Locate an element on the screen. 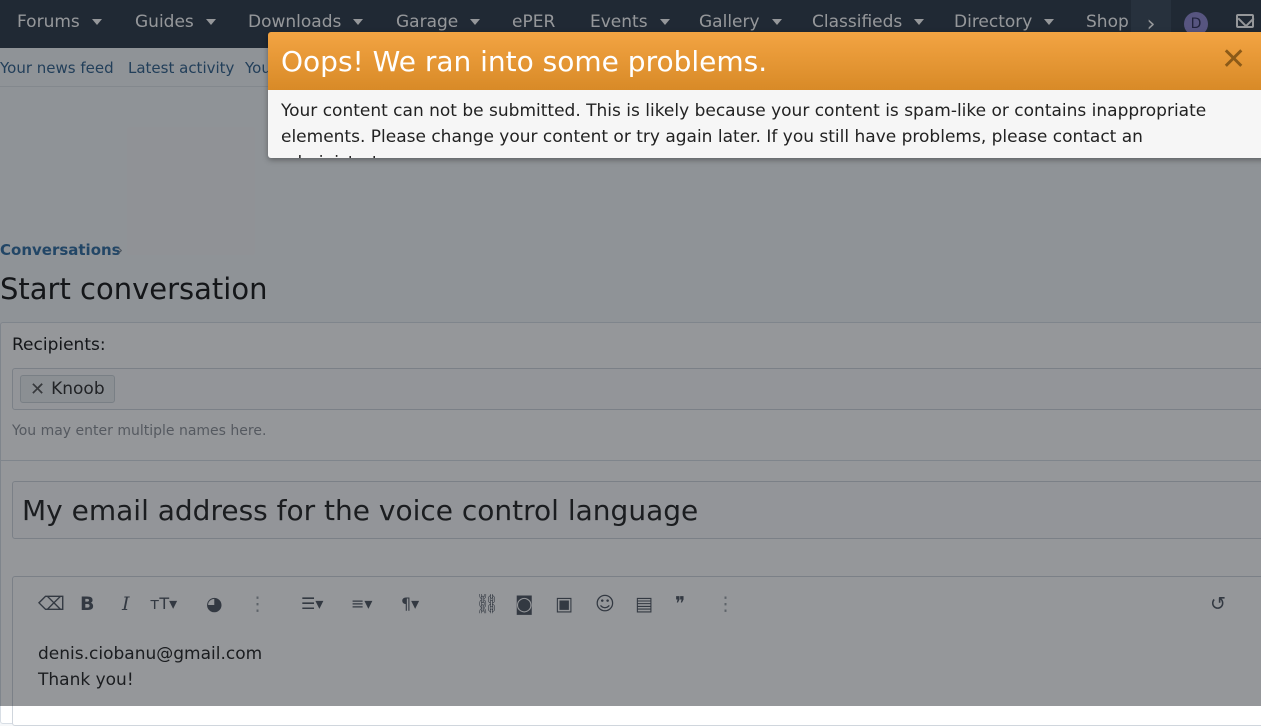 Image resolution: width=1261 pixels, height=726 pixels. error-dialog-title: Oops! We ran into some problems. is located at coordinates (524, 61).